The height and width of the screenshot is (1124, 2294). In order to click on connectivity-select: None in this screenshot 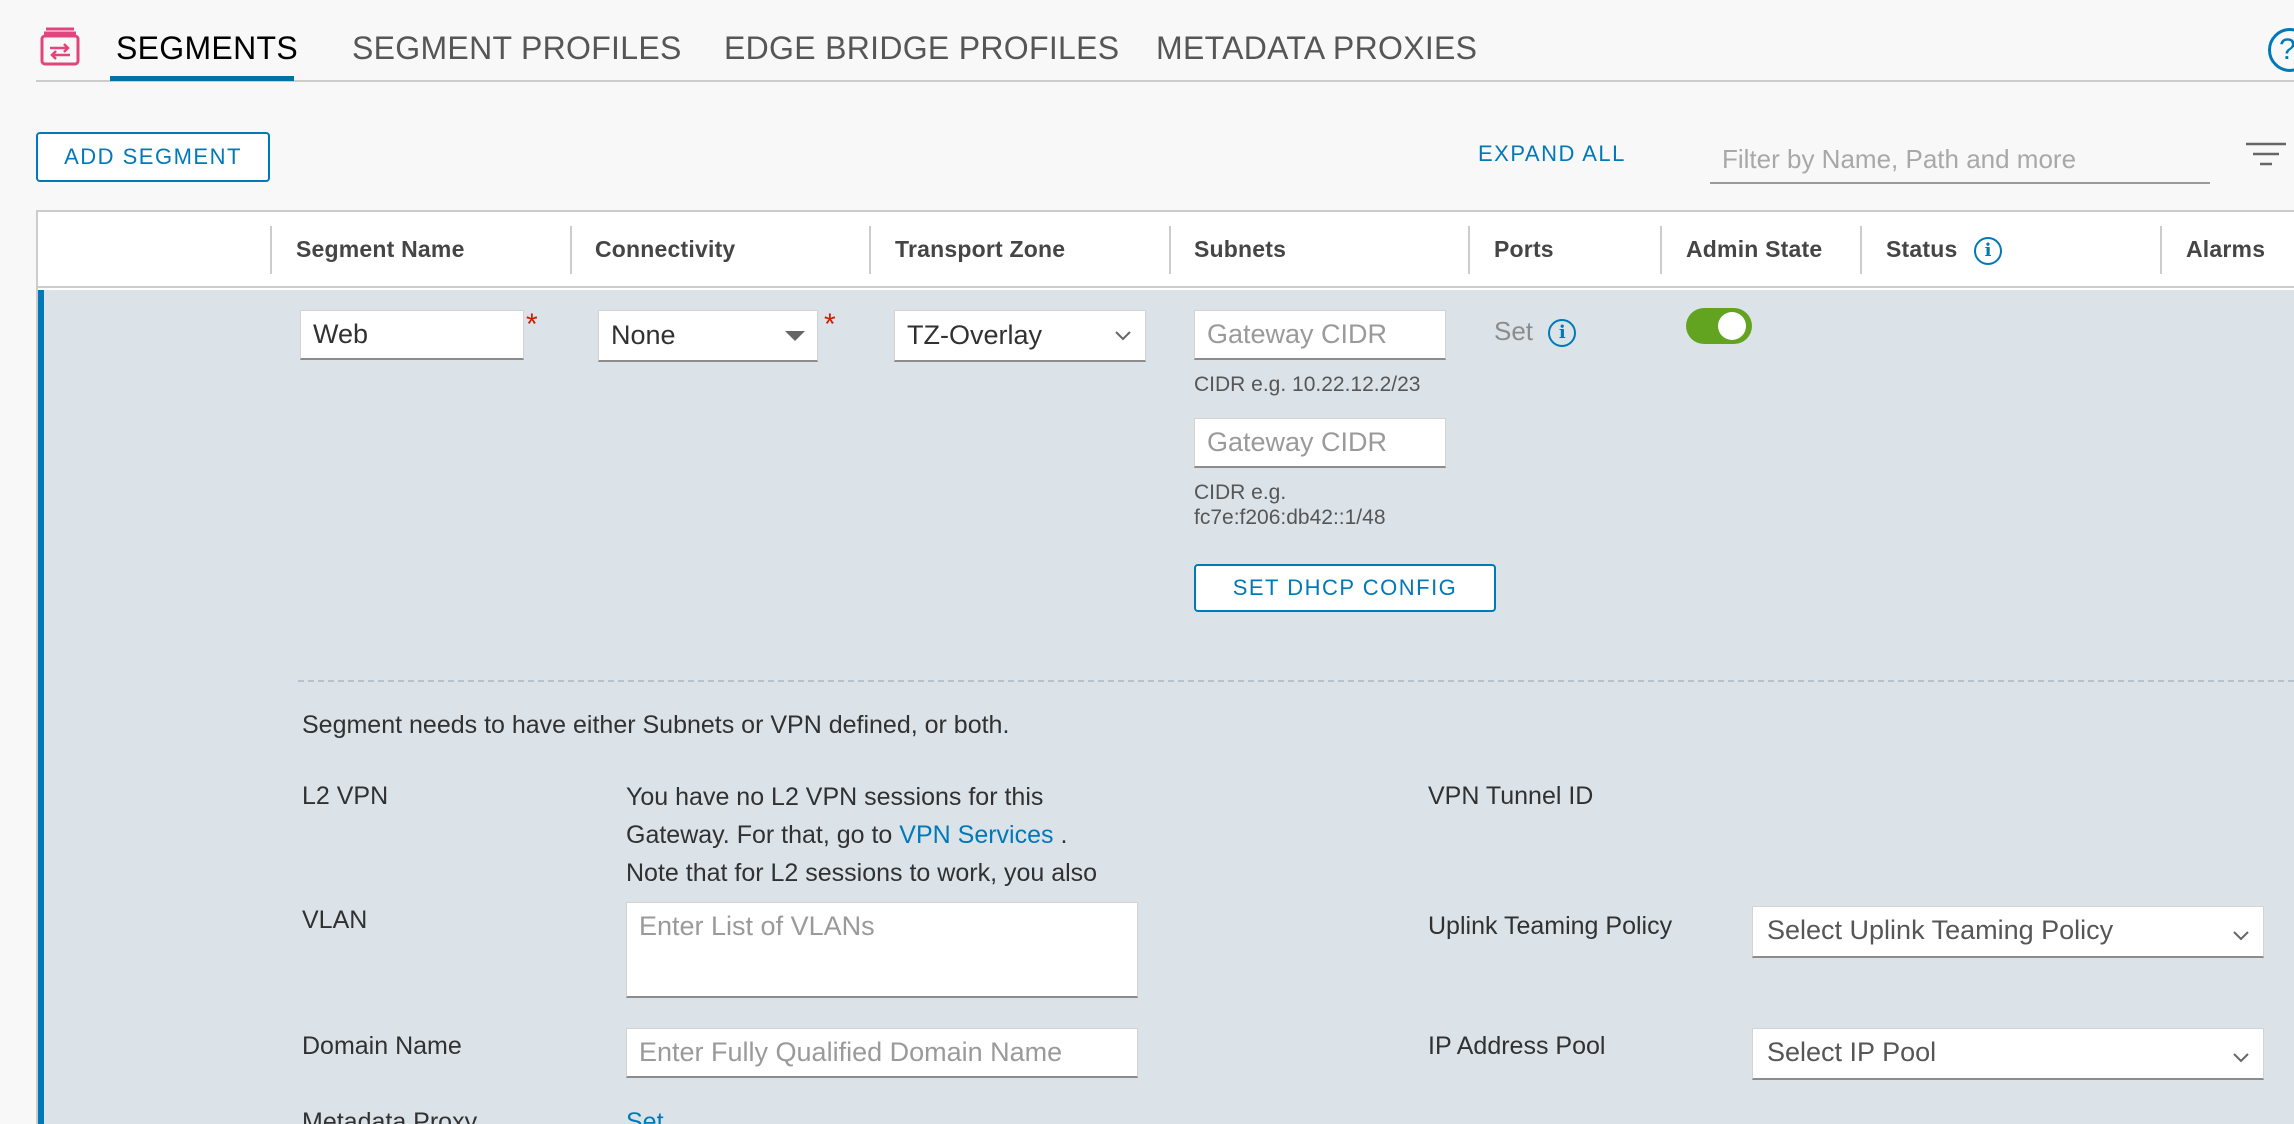, I will do `click(708, 336)`.